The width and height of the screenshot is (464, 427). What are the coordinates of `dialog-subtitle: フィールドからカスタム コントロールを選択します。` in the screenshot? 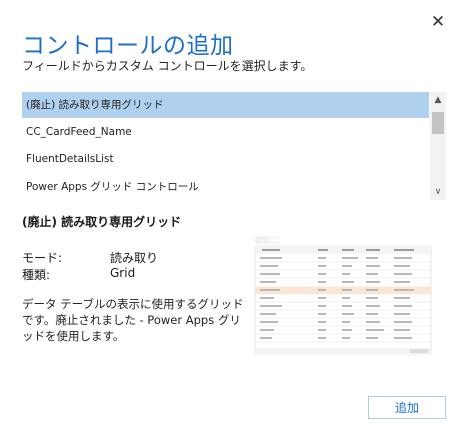 It's located at (167, 66).